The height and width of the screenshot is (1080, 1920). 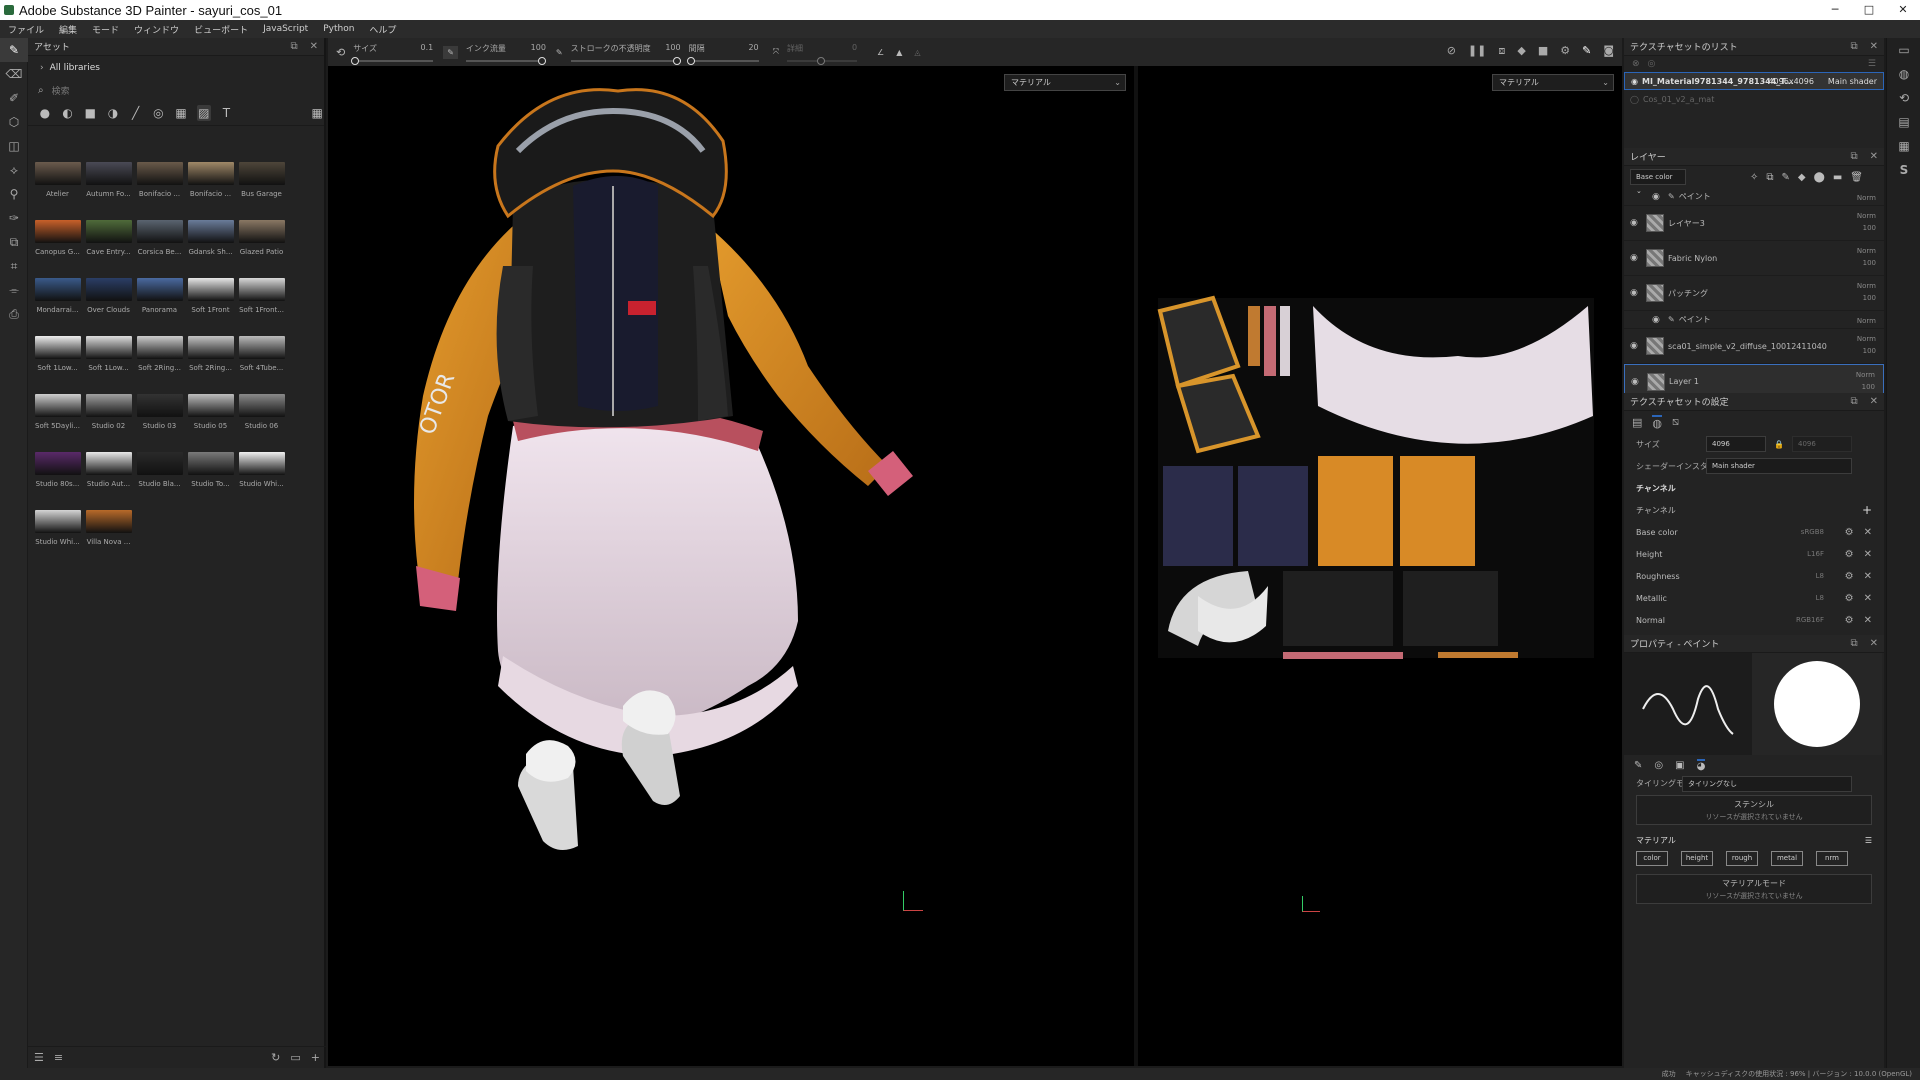 I want to click on details-view-icon: ≡, so click(x=58, y=1057).